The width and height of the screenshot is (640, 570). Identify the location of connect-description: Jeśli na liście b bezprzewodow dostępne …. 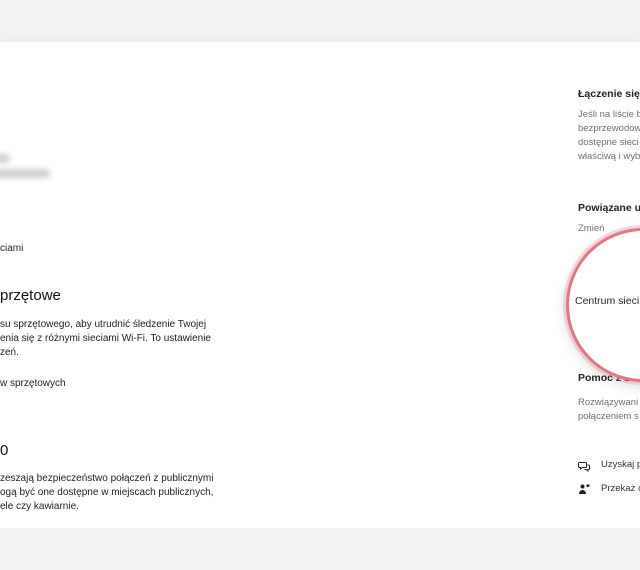
(609, 135).